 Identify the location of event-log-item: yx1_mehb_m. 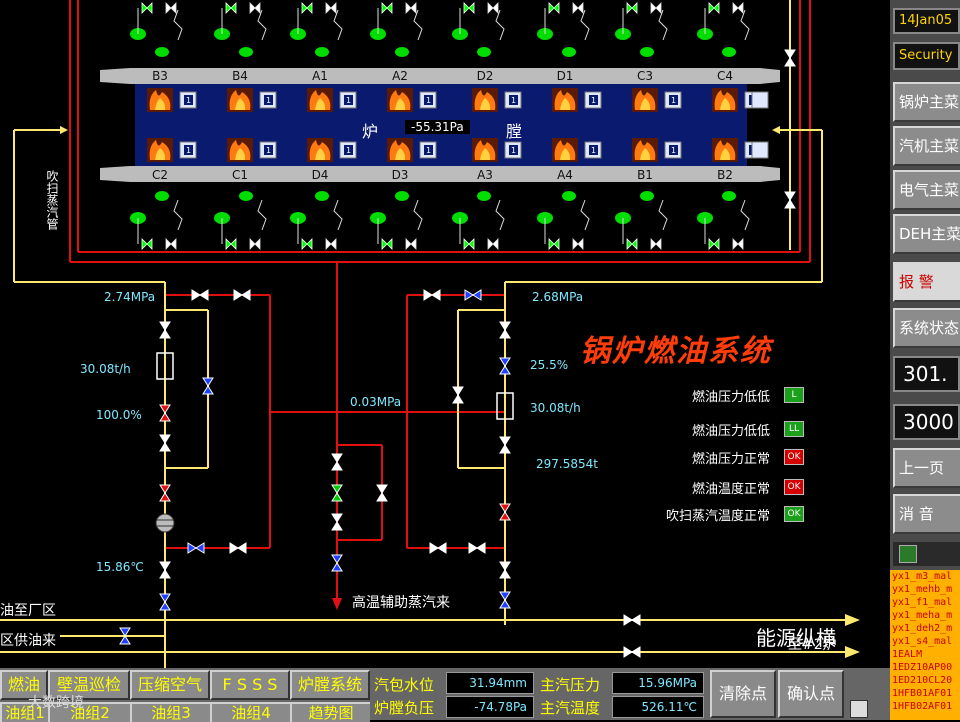
(925, 589).